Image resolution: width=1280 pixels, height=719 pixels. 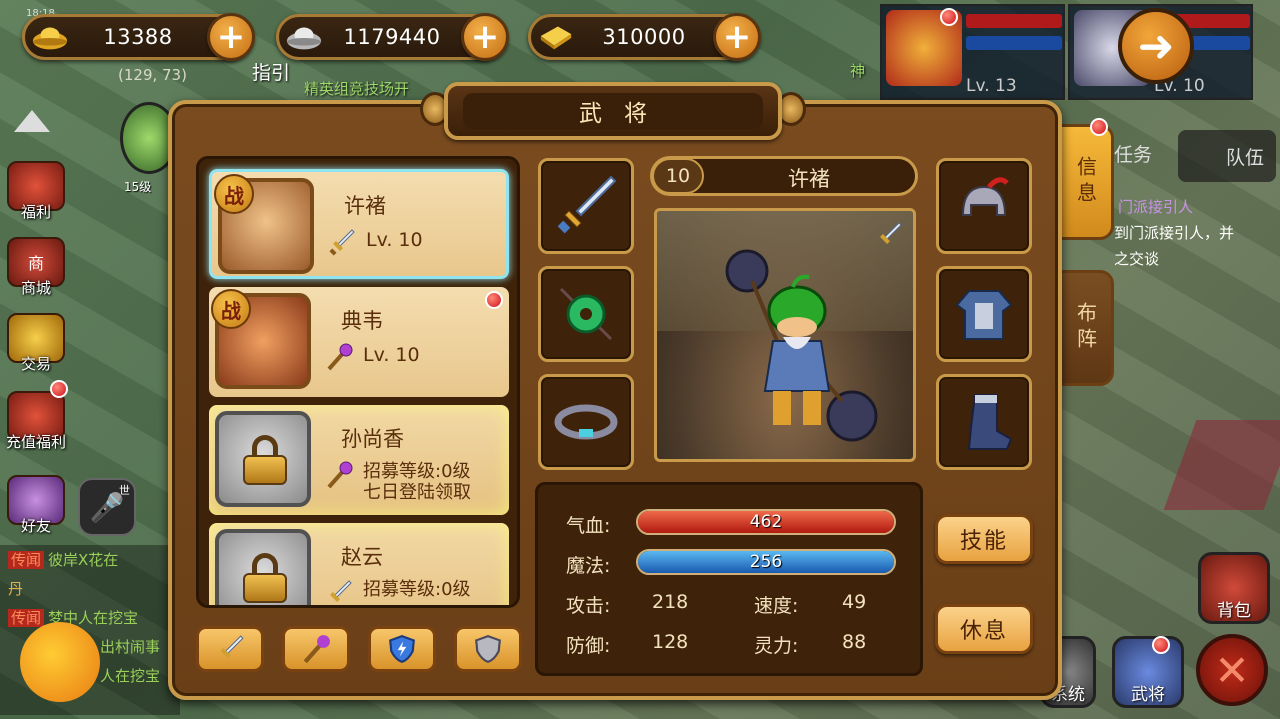 What do you see at coordinates (670, 642) in the screenshot?
I see `defense-value: 128` at bounding box center [670, 642].